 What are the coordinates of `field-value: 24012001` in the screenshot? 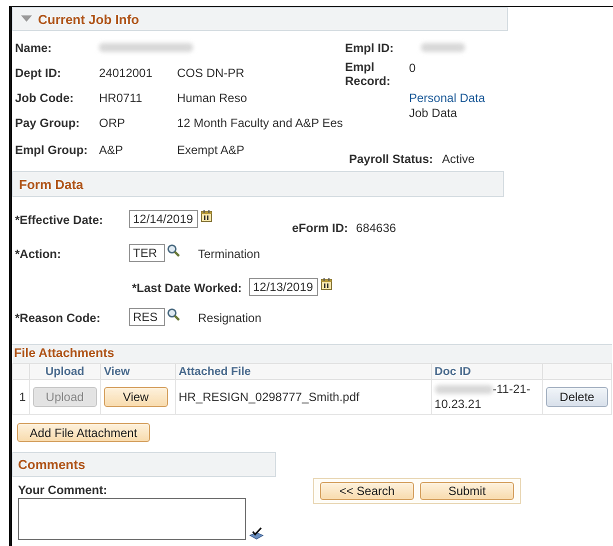 It's located at (126, 73).